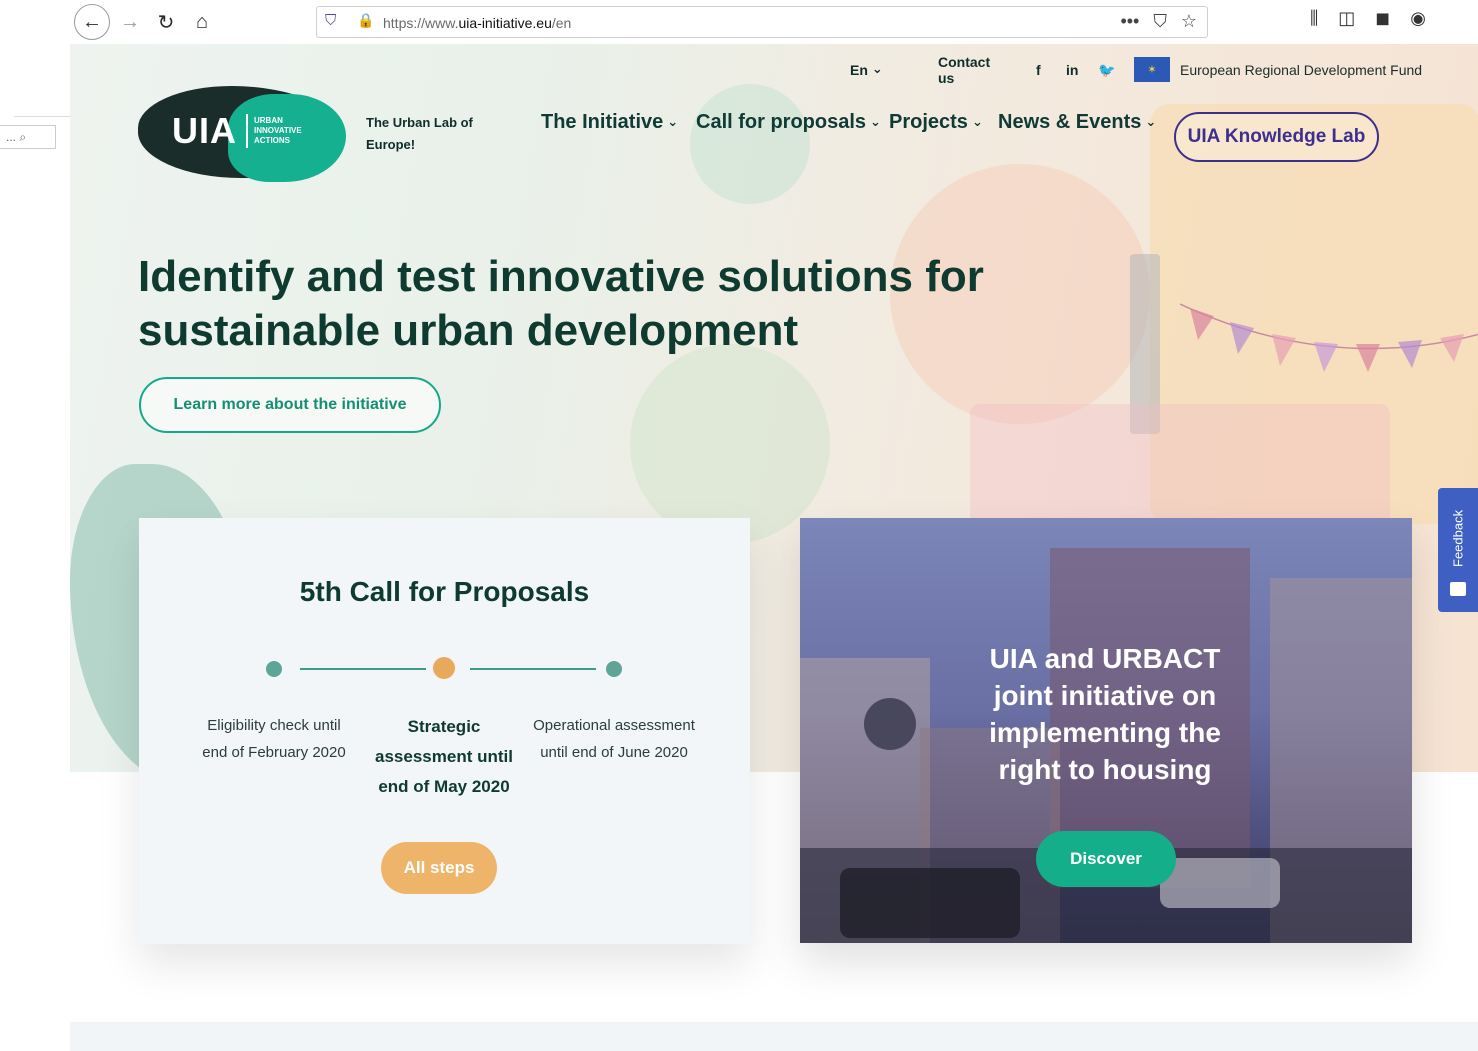  I want to click on nav-label: Projects, so click(928, 121).